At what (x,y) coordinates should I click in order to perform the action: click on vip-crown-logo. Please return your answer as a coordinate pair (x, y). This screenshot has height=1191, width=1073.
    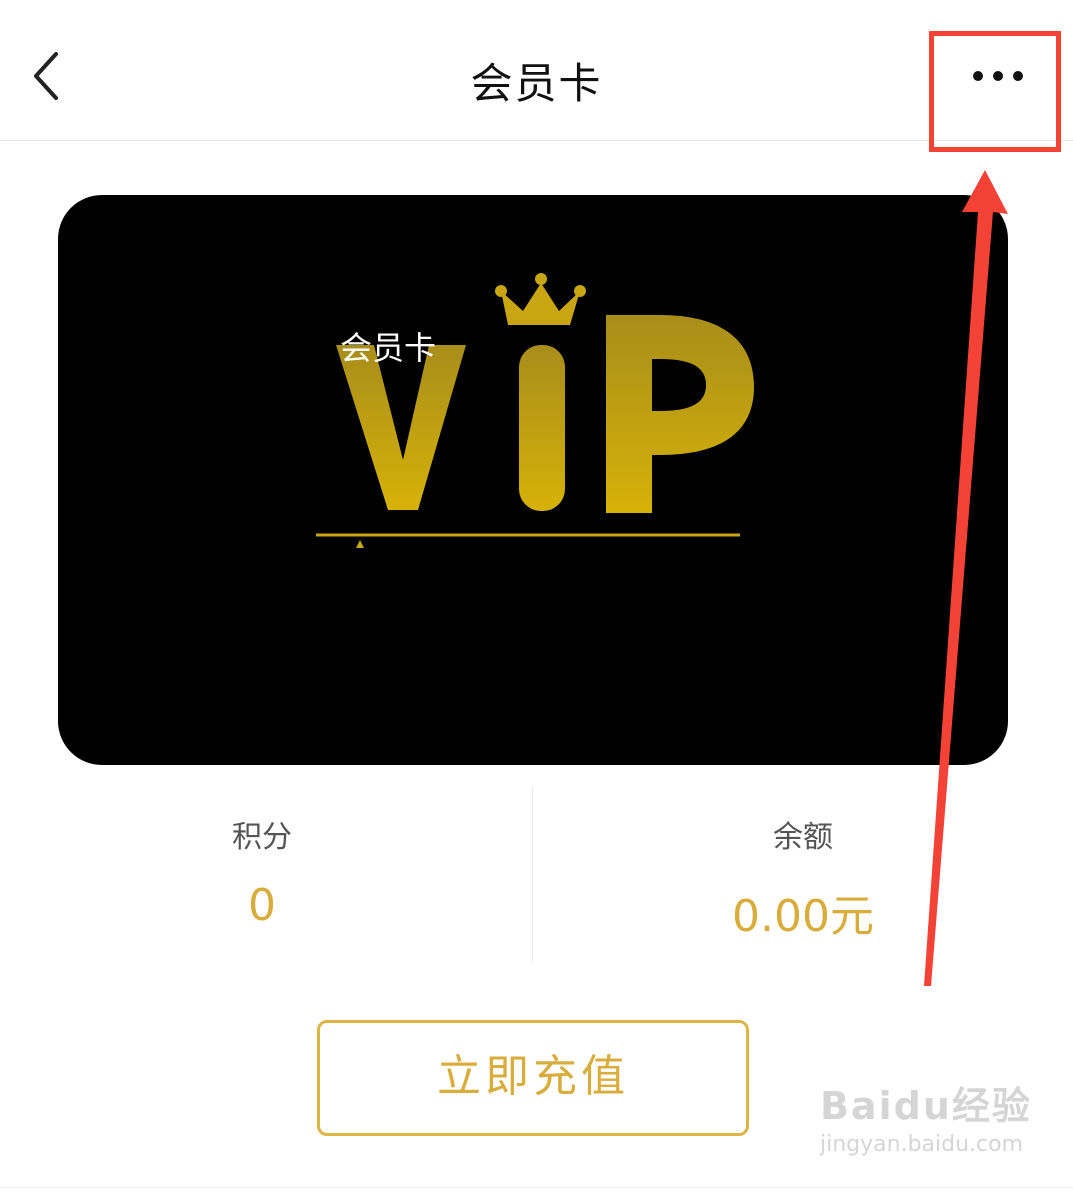
    Looking at the image, I should click on (535, 410).